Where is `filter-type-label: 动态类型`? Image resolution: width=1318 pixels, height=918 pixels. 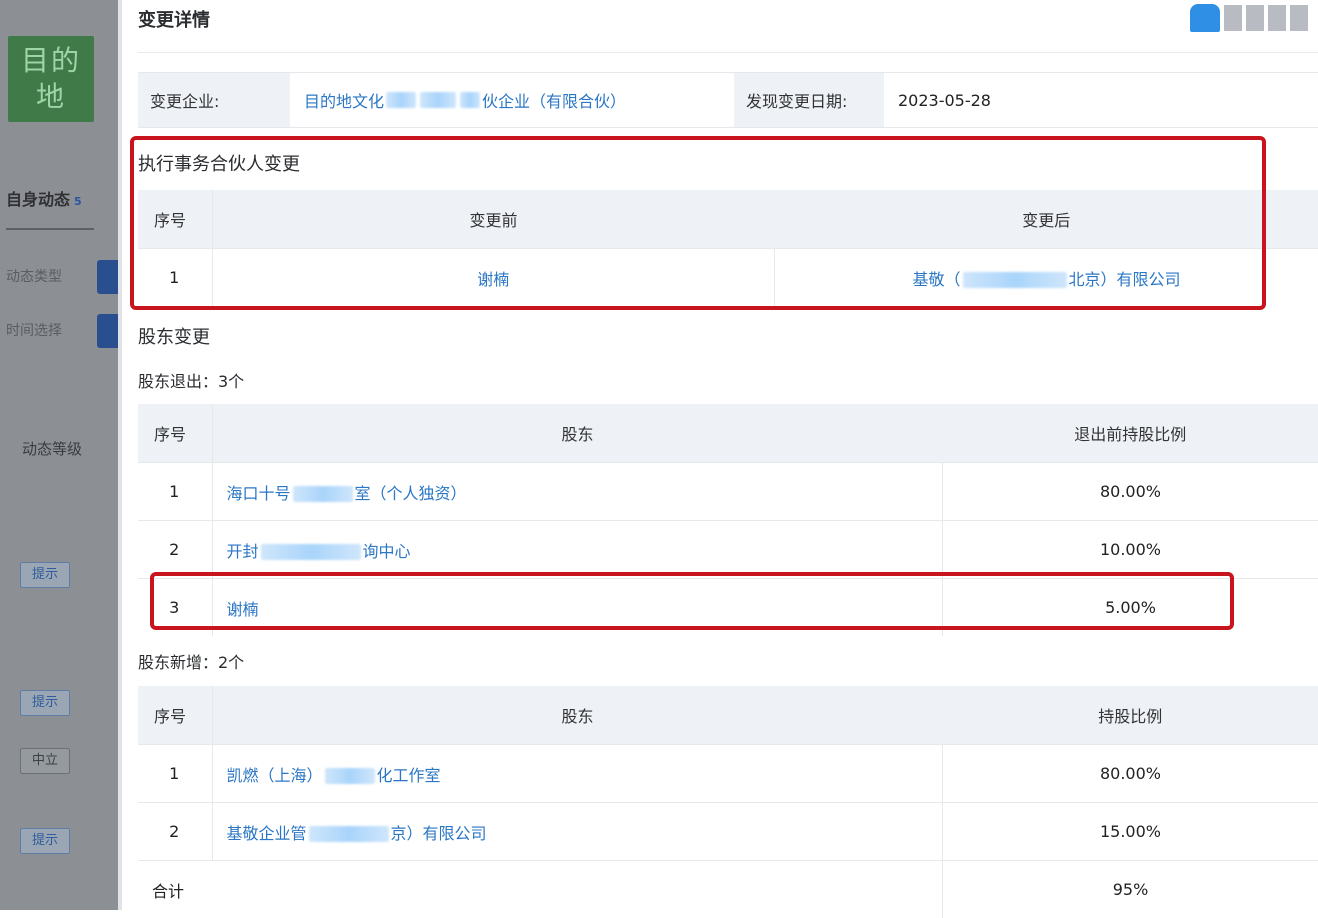
filter-type-label: 动态类型 is located at coordinates (34, 276).